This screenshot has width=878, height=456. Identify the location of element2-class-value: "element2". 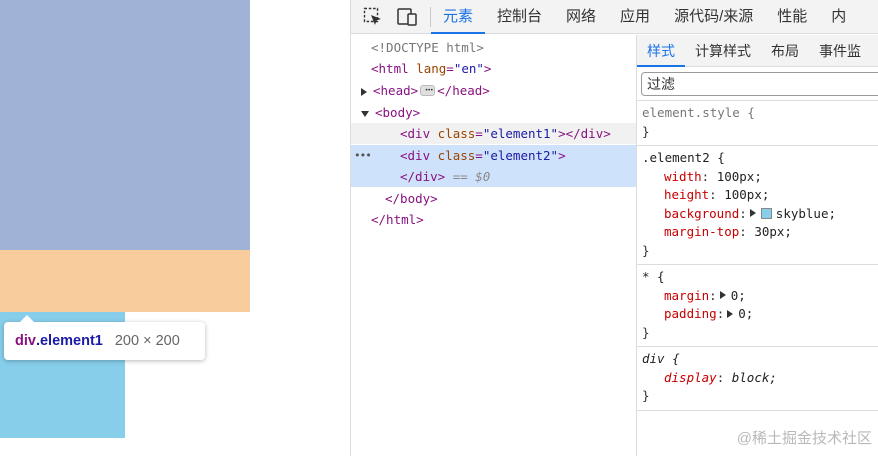
(520, 155).